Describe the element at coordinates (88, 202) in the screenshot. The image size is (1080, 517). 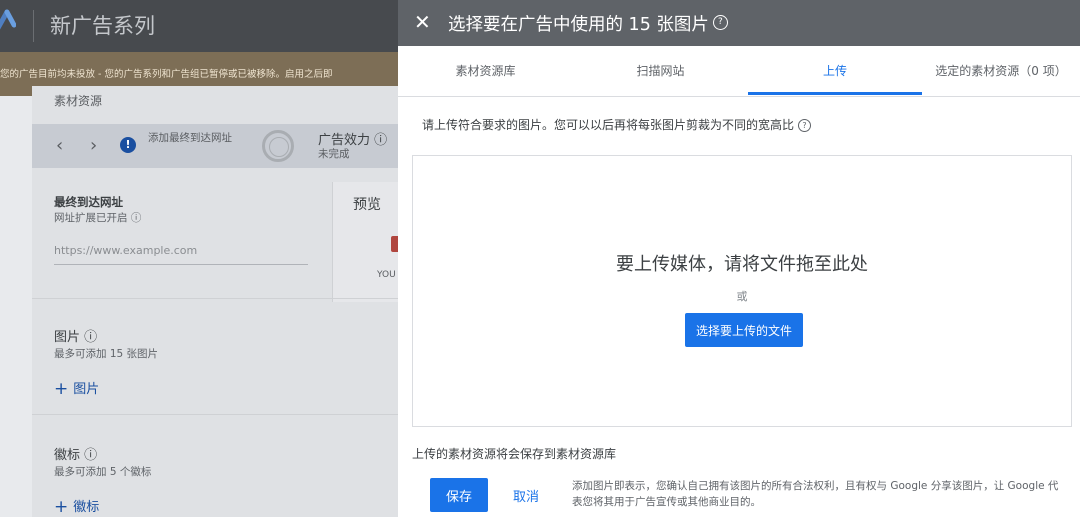
I see `final-url-label: 最终到达网址` at that location.